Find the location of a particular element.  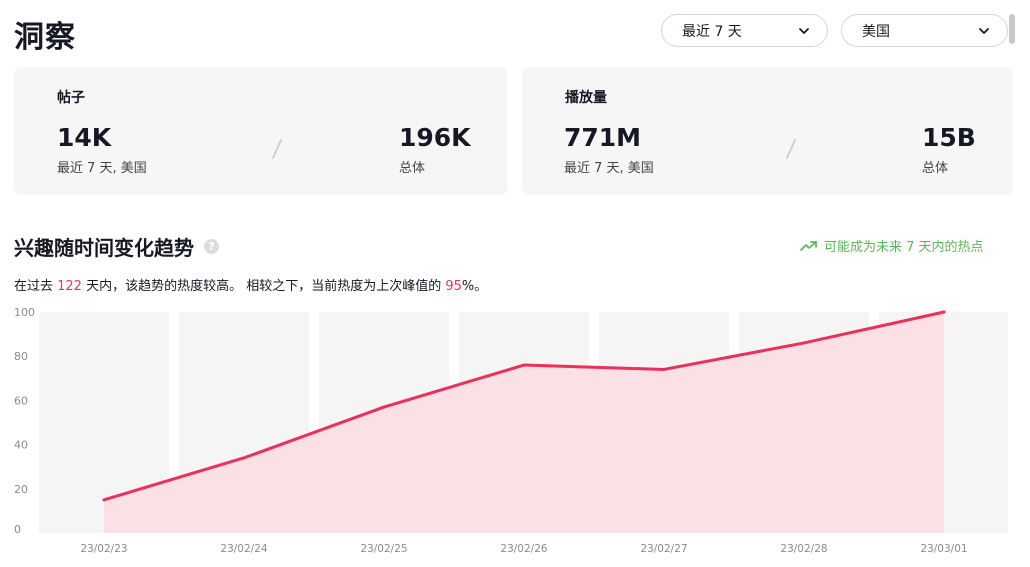

posts-recent-label: 最近 7 天, 美国 is located at coordinates (102, 168).